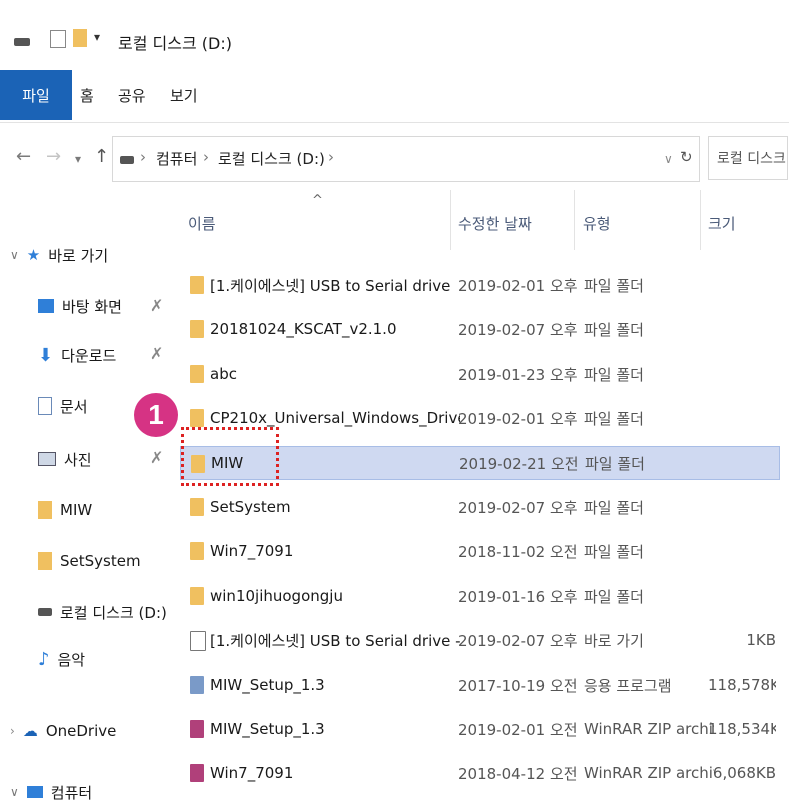 The image size is (789, 807). What do you see at coordinates (71, 659) in the screenshot?
I see `nav-label: 음악` at bounding box center [71, 659].